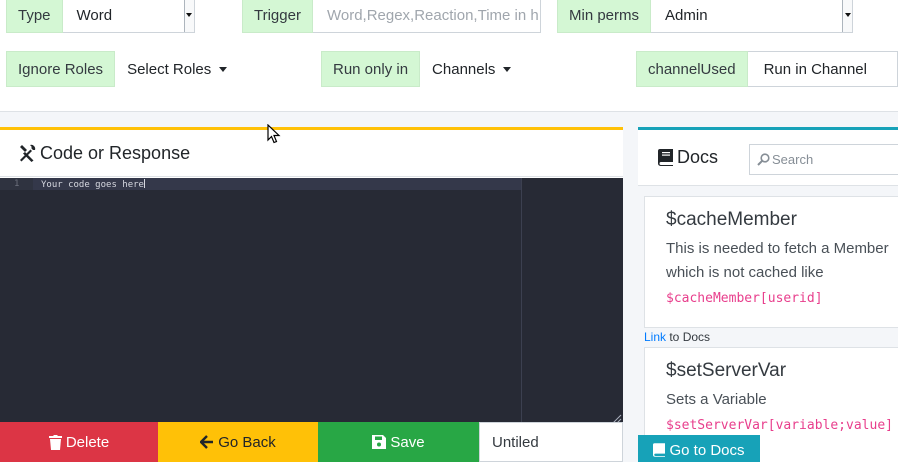 The width and height of the screenshot is (898, 462). Describe the element at coordinates (115, 152) in the screenshot. I see `code-card-title: Code or Response` at that location.